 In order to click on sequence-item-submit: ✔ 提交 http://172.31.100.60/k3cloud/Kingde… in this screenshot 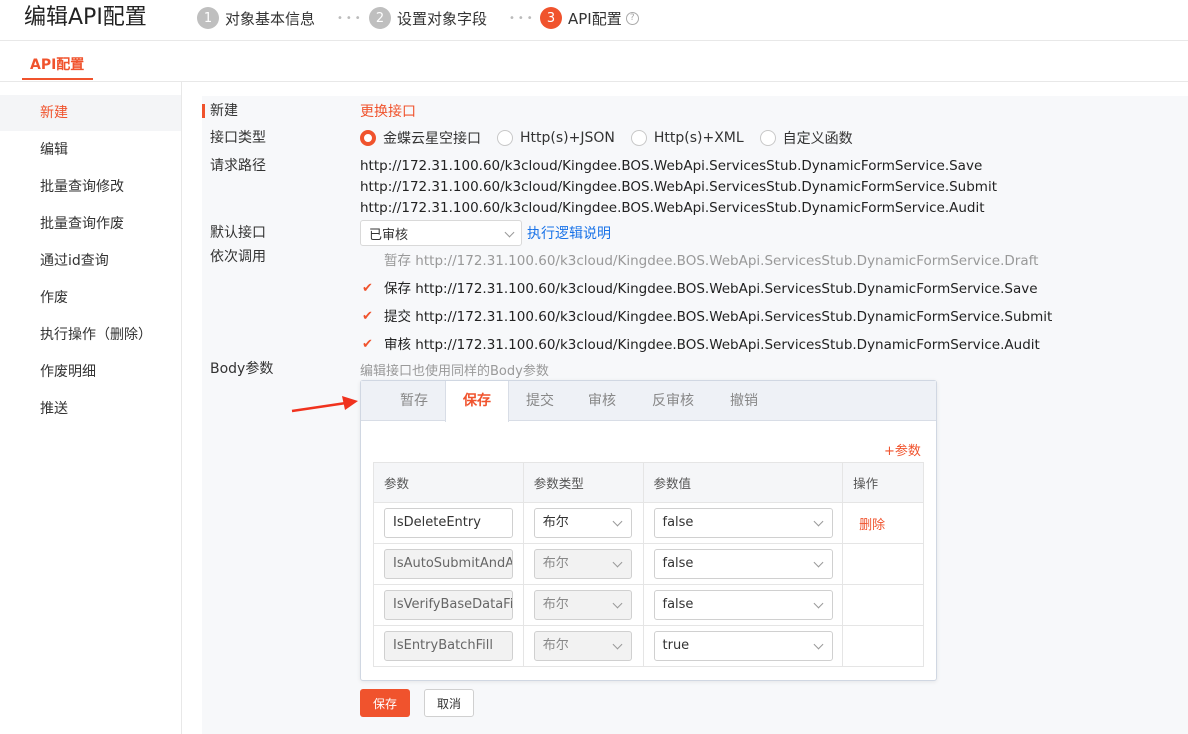, I will do `click(707, 317)`.